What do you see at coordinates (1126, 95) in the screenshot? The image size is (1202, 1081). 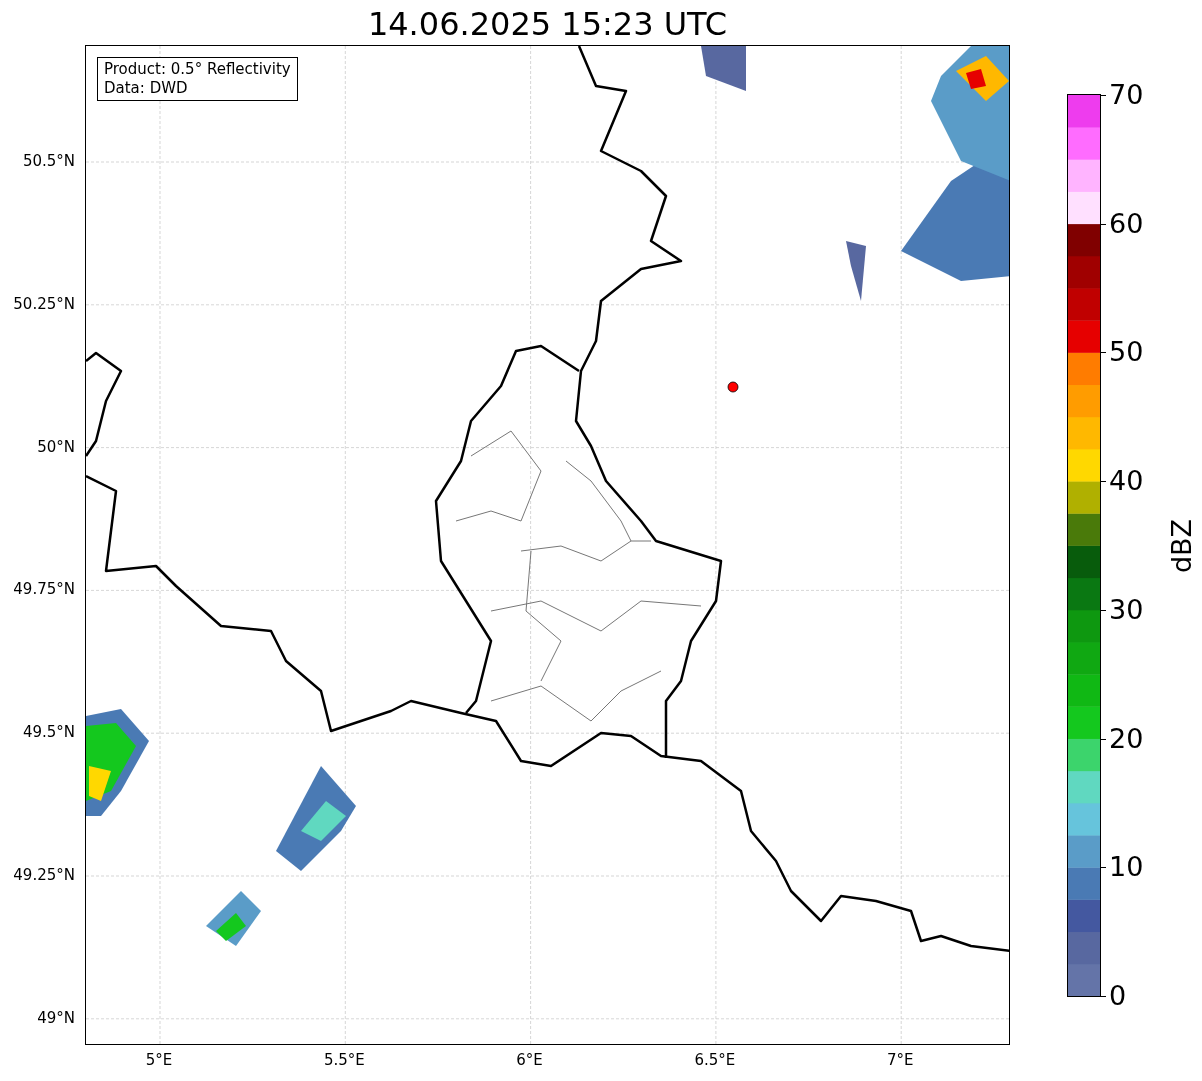 I see `colorbar-tick-label: 70` at bounding box center [1126, 95].